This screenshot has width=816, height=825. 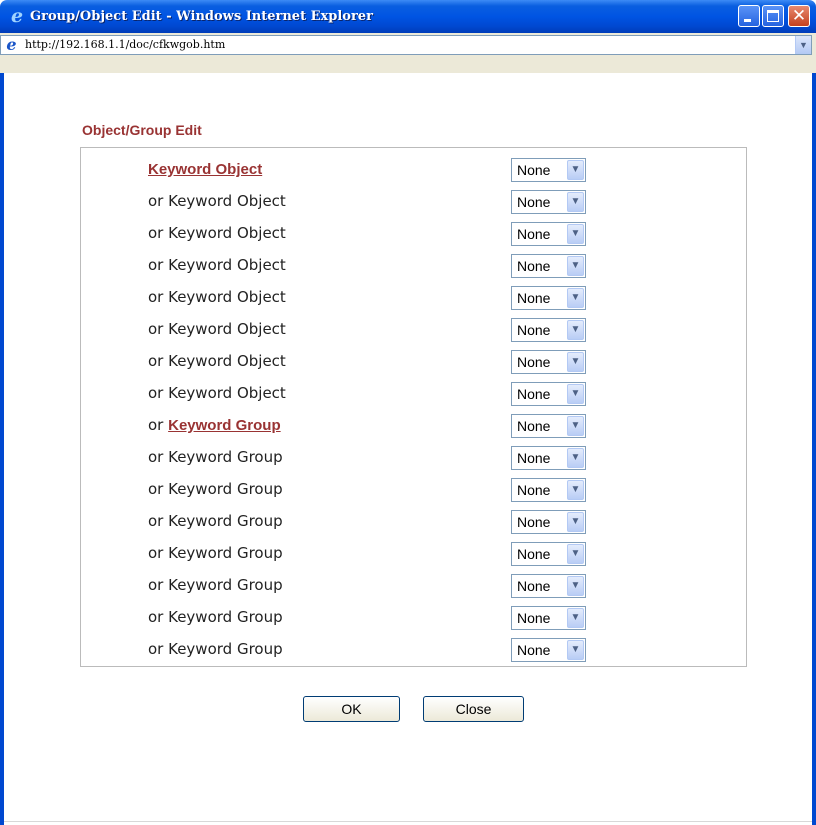 I want to click on maximize-button, so click(x=773, y=16).